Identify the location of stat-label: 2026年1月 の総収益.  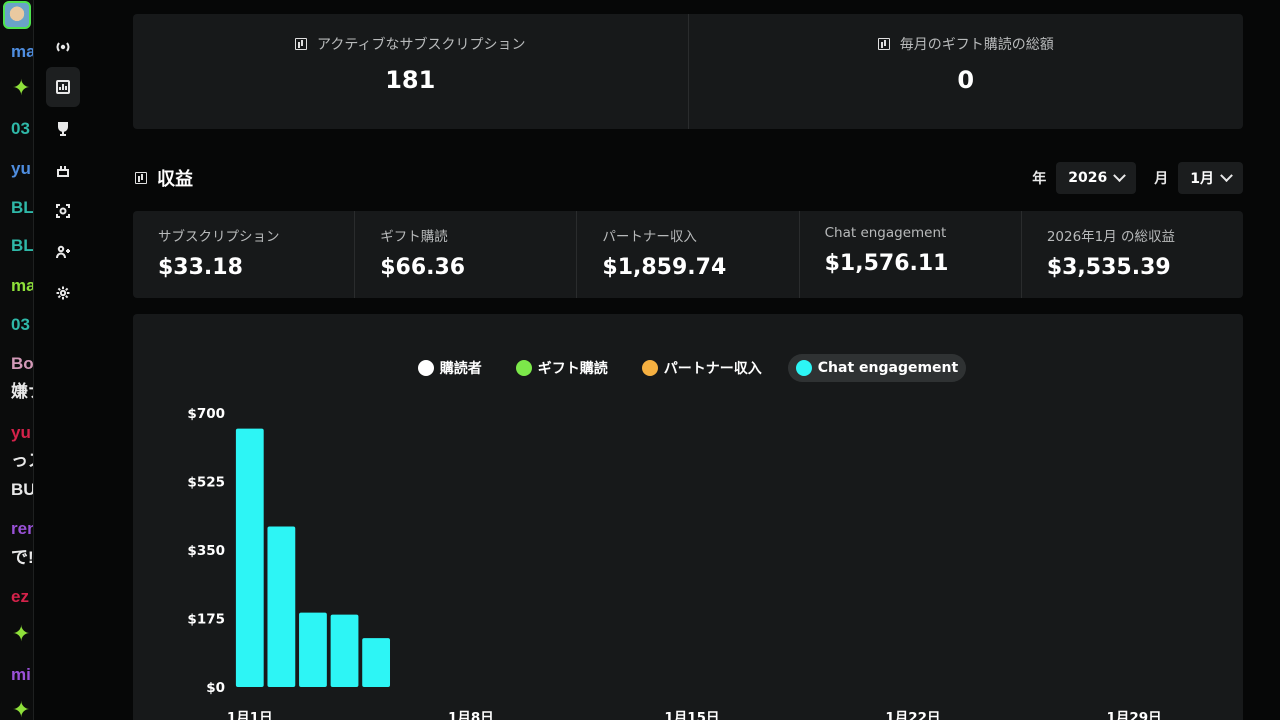
(1111, 237).